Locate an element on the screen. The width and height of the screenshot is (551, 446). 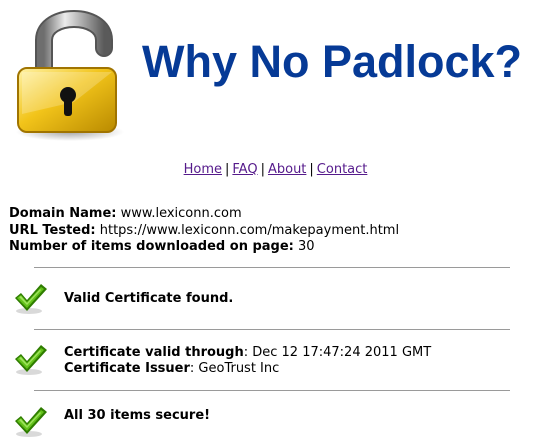
items-secure-text: All 30 items secure! is located at coordinates (137, 415).